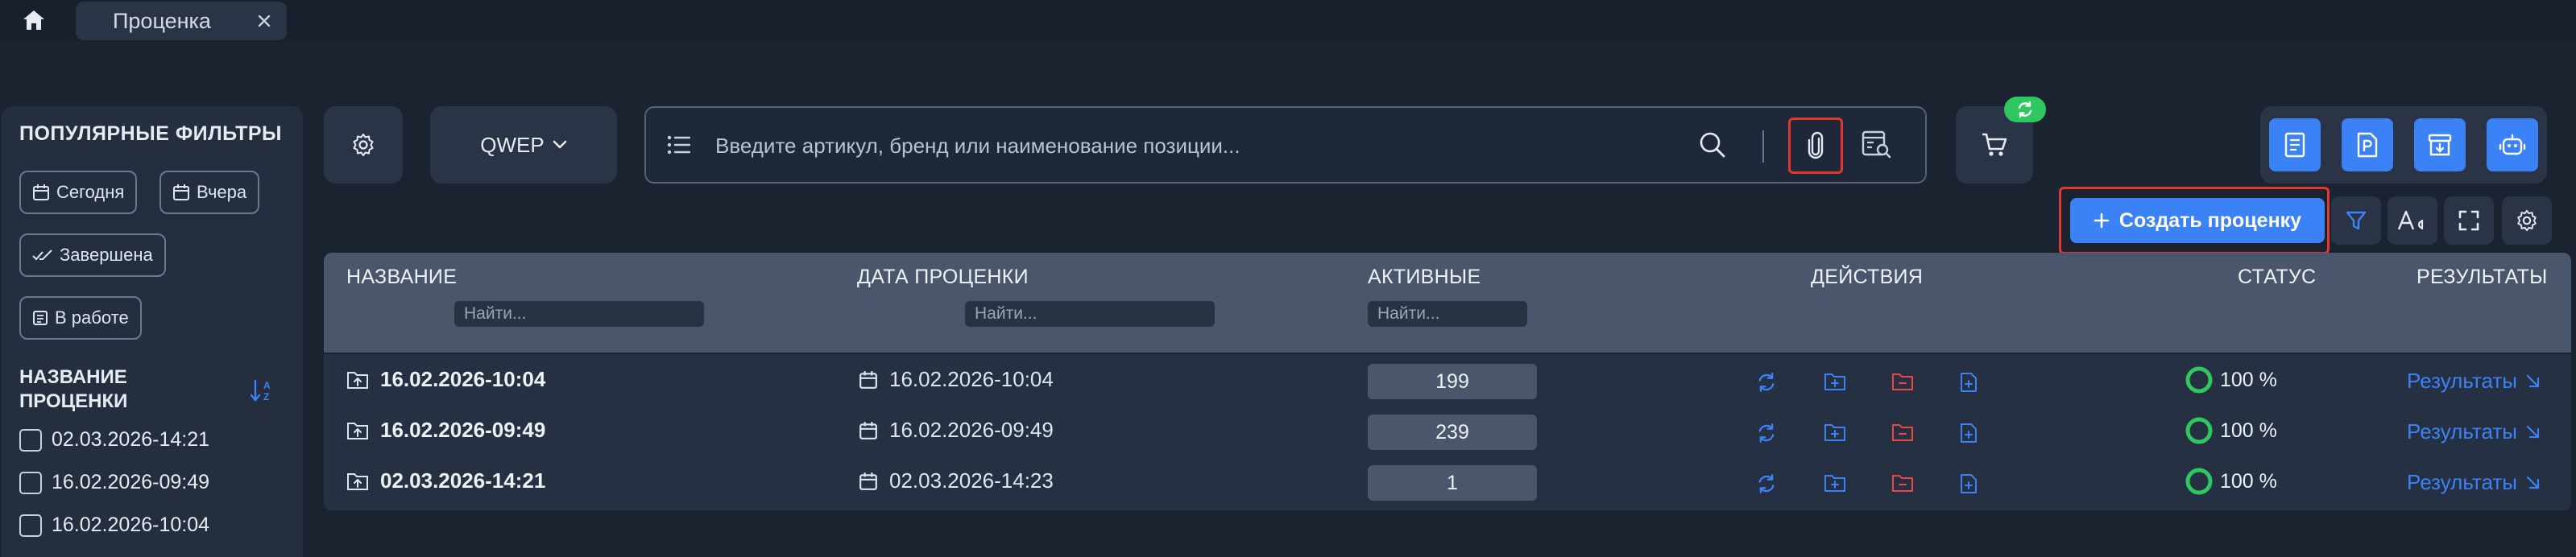 Image resolution: width=2576 pixels, height=557 pixels. What do you see at coordinates (92, 255) in the screenshot?
I see `filter-chip-completed: Завершена` at bounding box center [92, 255].